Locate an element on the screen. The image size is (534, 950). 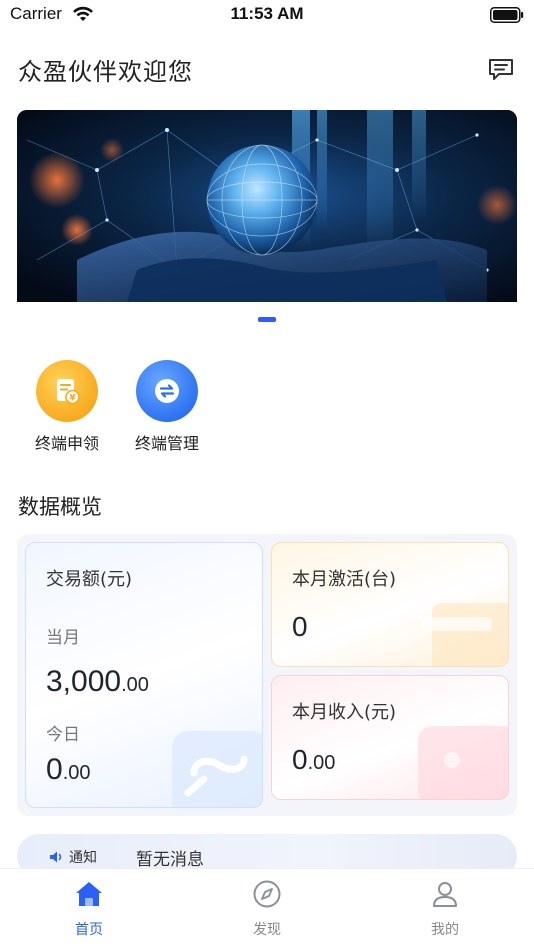
quick-action-label: 终端管理 is located at coordinates (166, 443).